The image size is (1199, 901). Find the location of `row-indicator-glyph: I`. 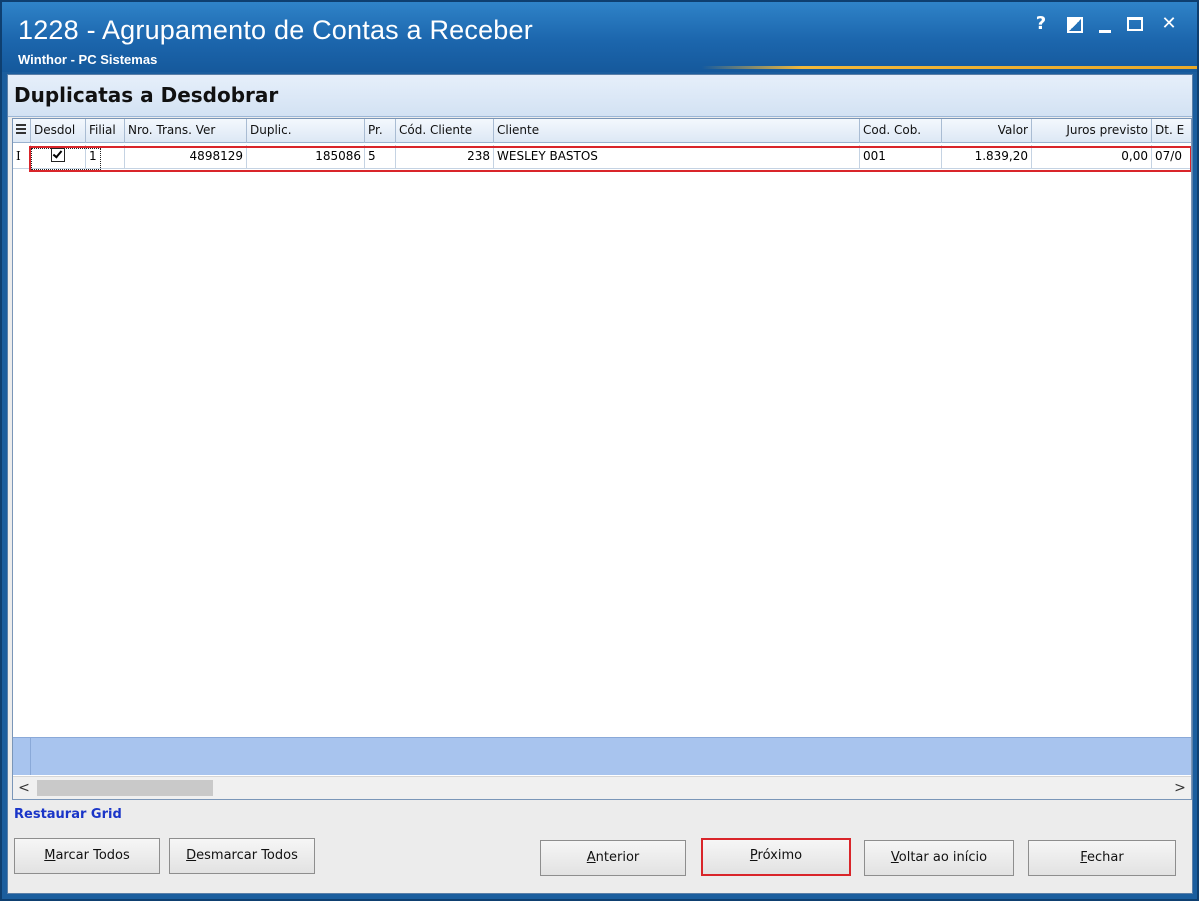

row-indicator-glyph: I is located at coordinates (18, 156).